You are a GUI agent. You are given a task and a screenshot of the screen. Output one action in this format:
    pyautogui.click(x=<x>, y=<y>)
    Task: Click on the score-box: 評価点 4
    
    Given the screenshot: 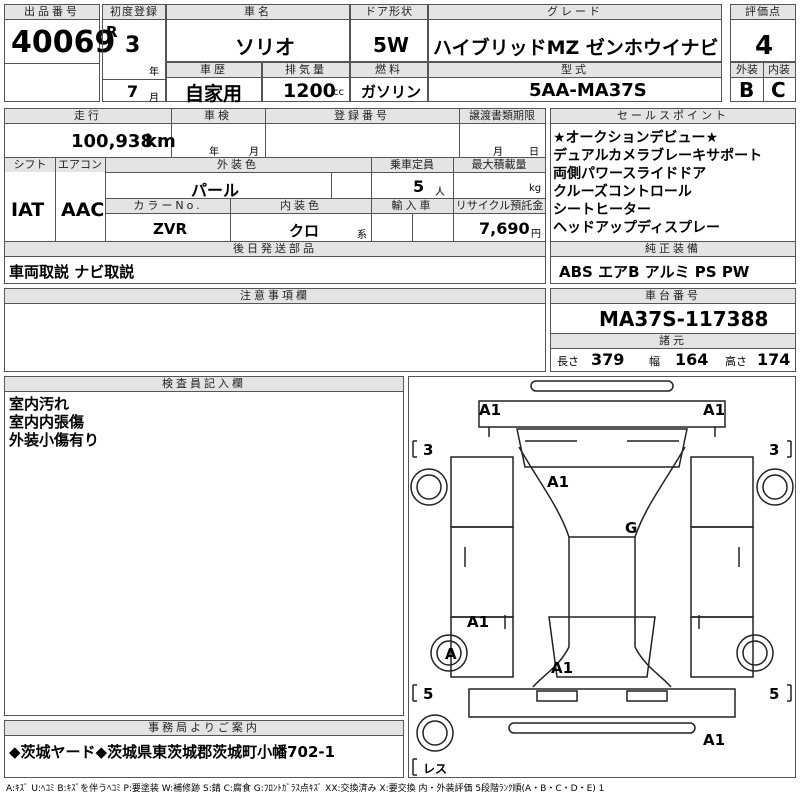 What is the action you would take?
    pyautogui.click(x=763, y=33)
    